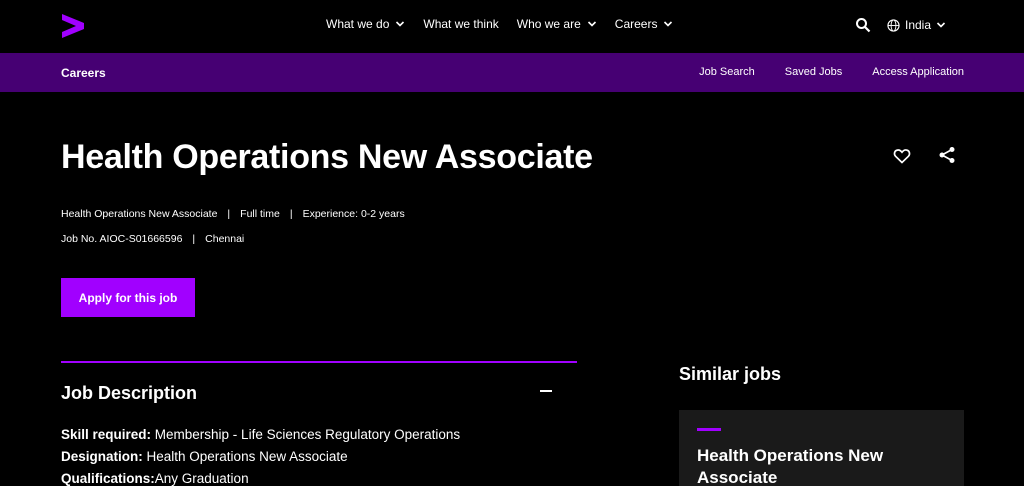 This screenshot has height=486, width=1024. Describe the element at coordinates (918, 72) in the screenshot. I see `access-application-link: Access Application` at that location.